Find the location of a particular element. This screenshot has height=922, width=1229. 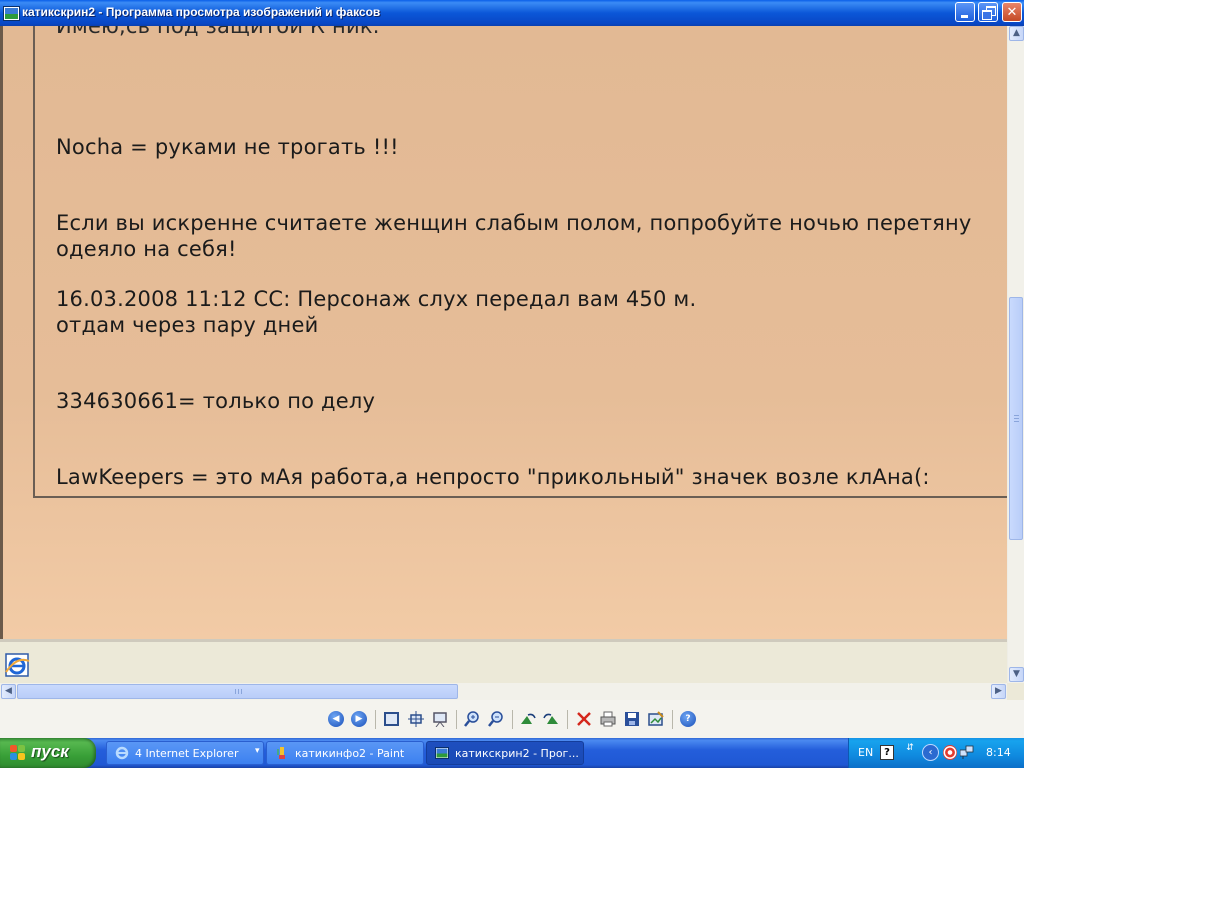

rotate-counterclockwise-icon is located at coordinates (551, 719).